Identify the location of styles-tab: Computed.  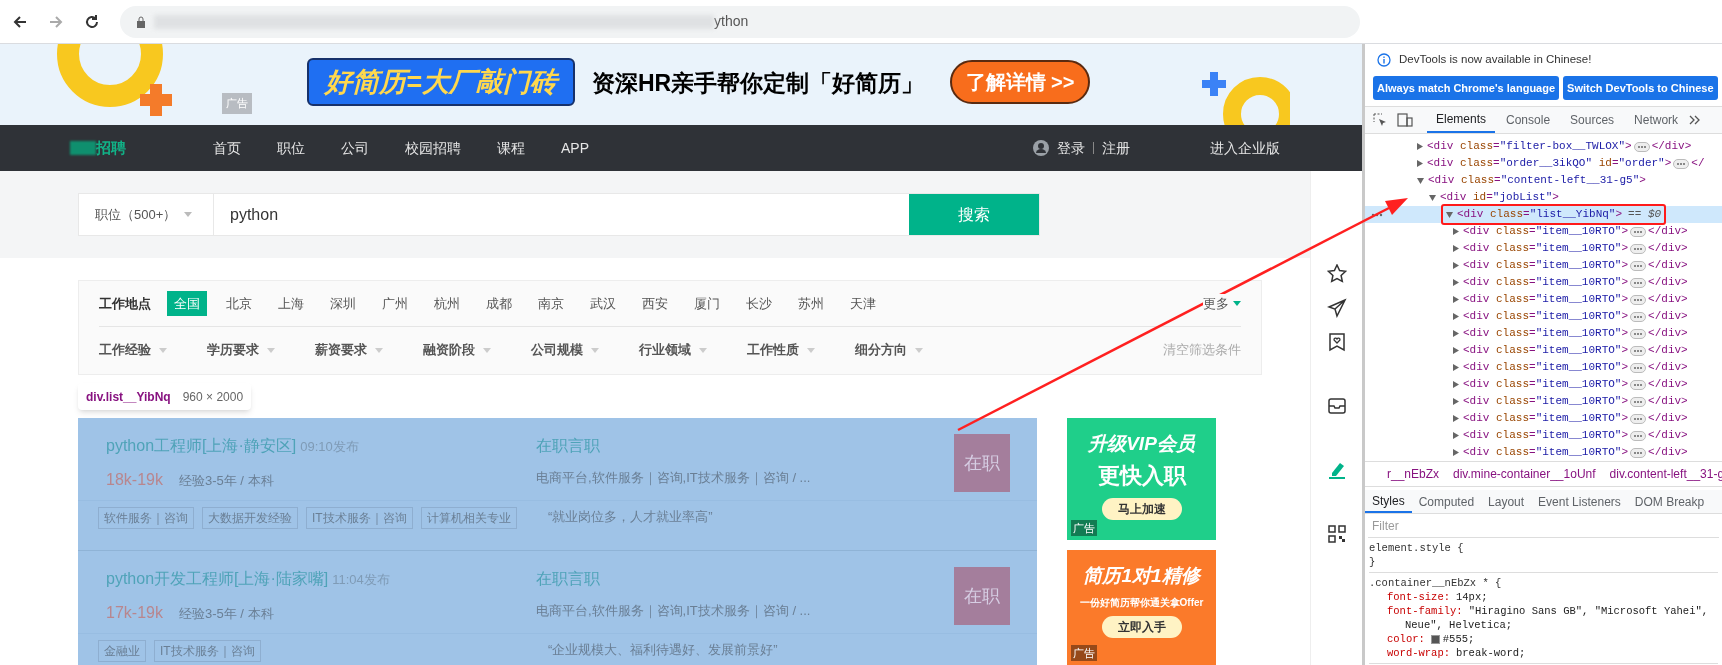
(1446, 501).